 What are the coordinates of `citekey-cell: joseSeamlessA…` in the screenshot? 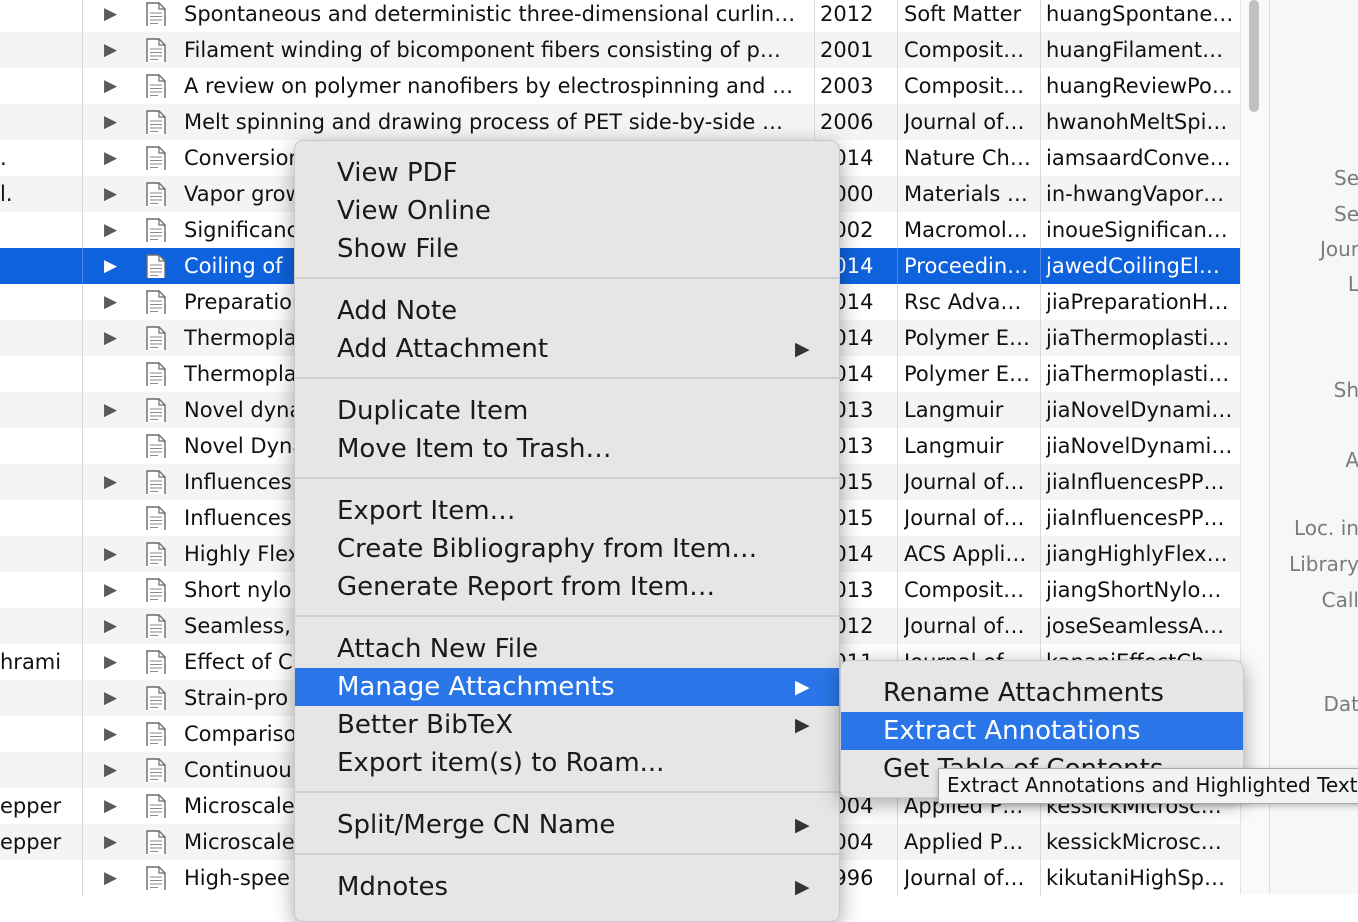 It's located at (1140, 626).